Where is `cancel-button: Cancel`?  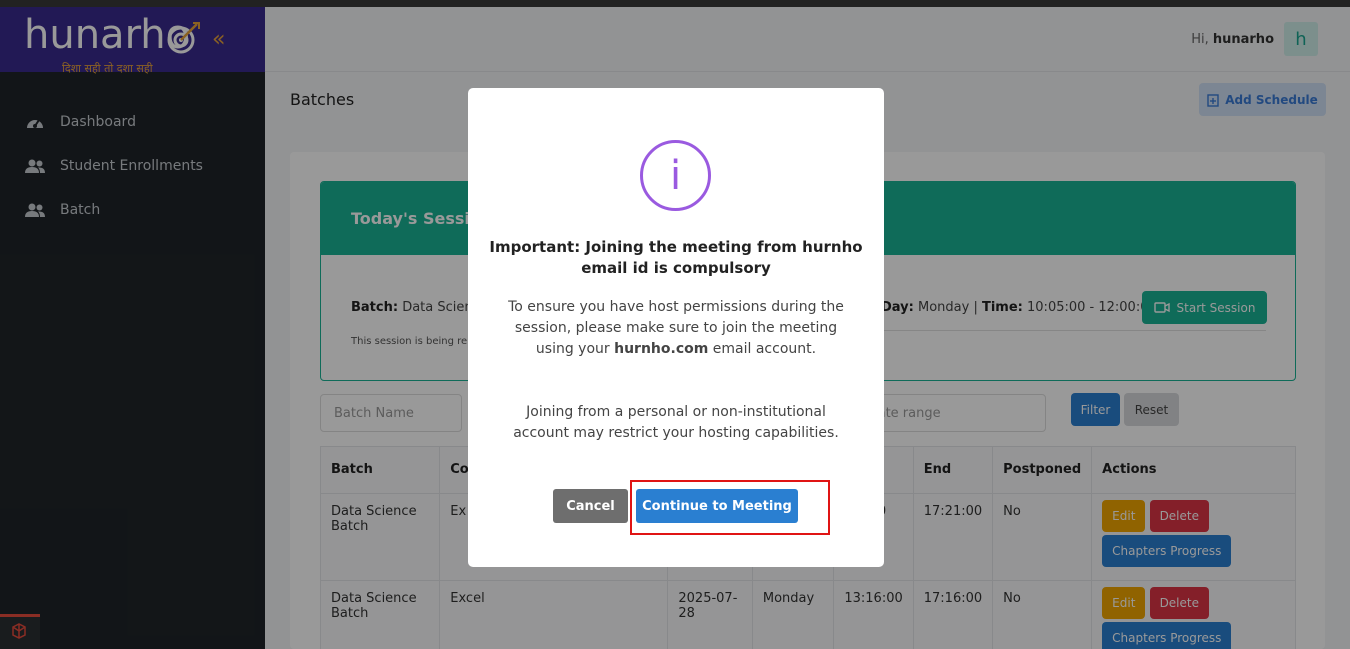 cancel-button: Cancel is located at coordinates (590, 506).